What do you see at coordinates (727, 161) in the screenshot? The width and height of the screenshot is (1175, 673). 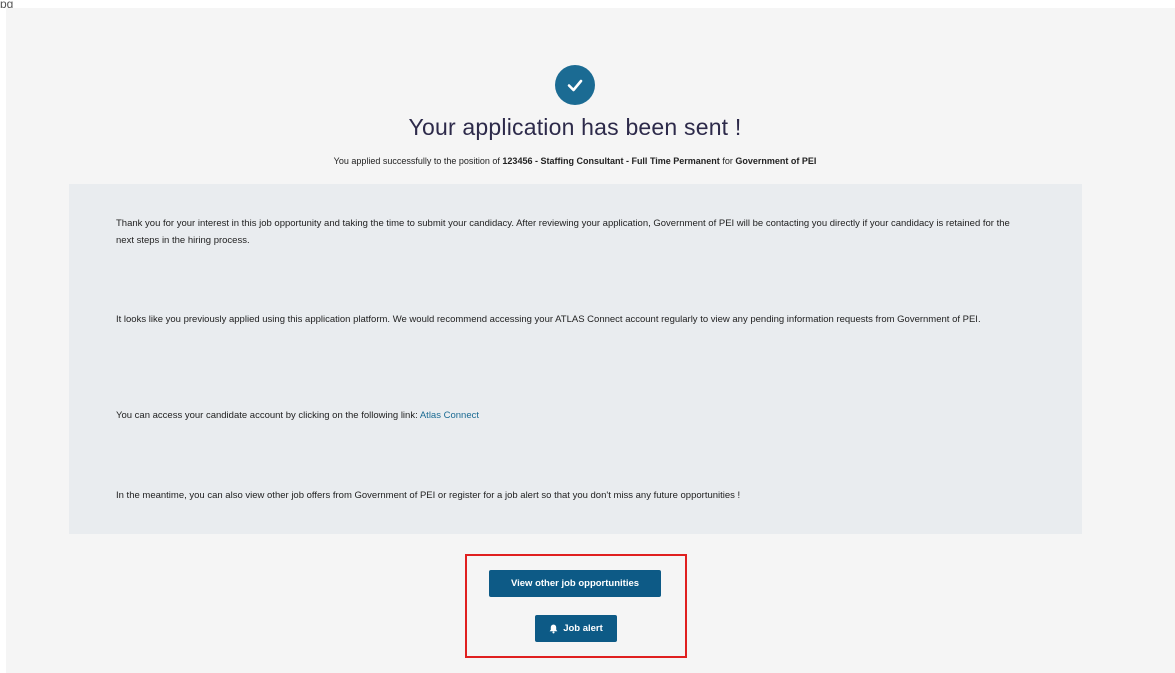 I see `subtitle-middle: for` at bounding box center [727, 161].